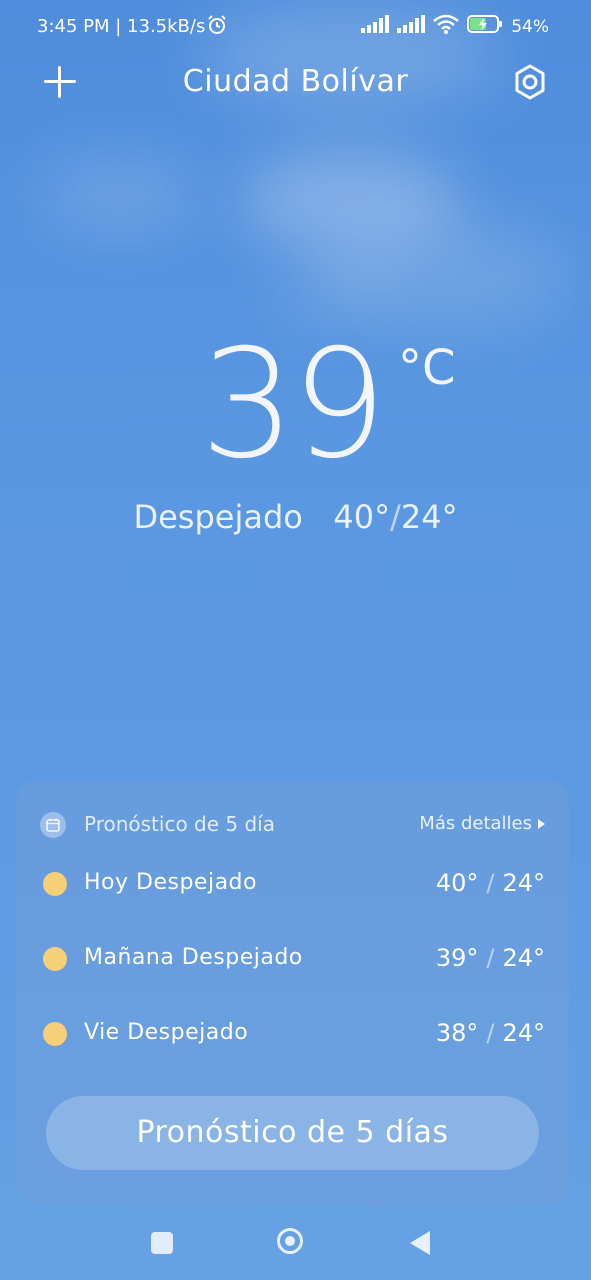  Describe the element at coordinates (170, 882) in the screenshot. I see `forecast-day-label: Hoy Despejado` at that location.